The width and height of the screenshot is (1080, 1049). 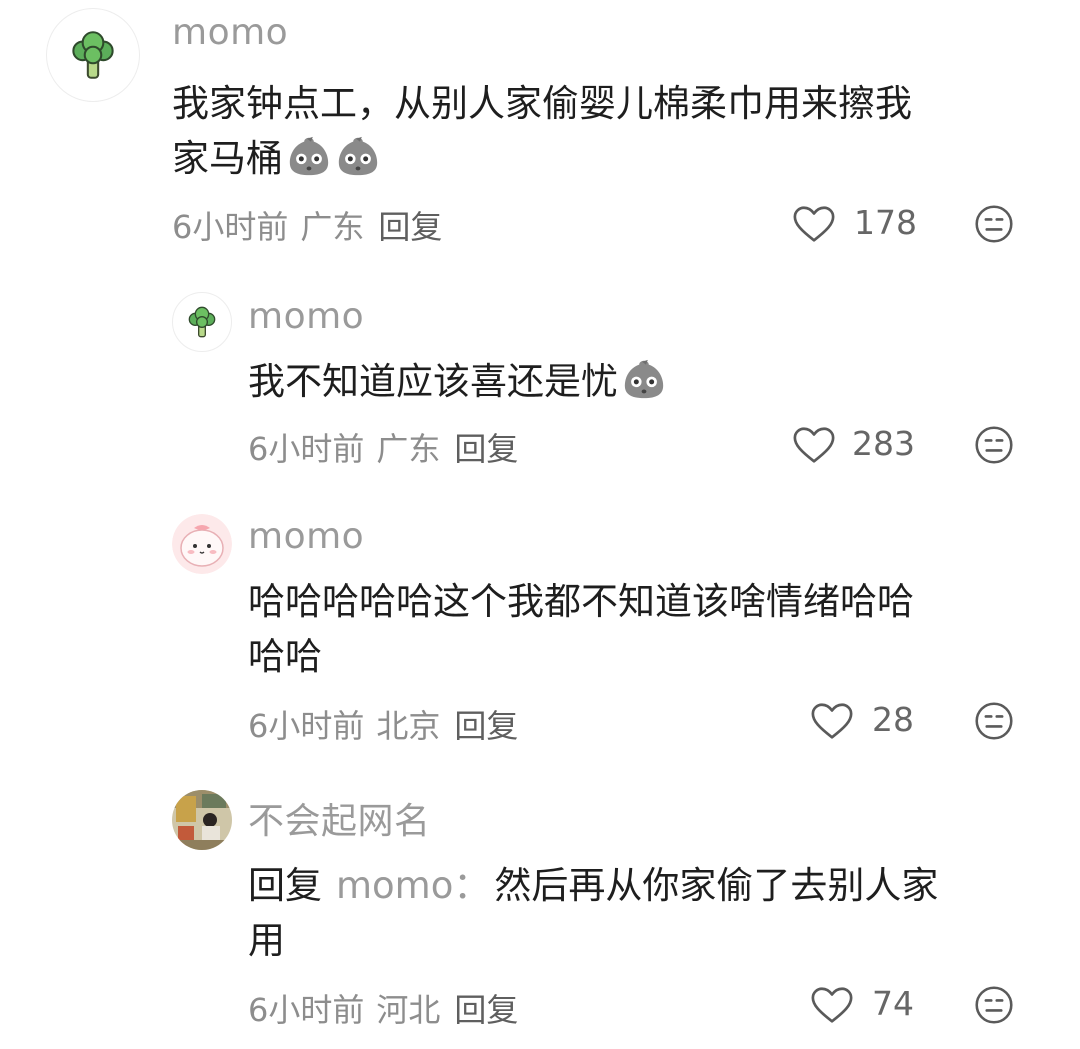 What do you see at coordinates (285, 885) in the screenshot?
I see `reply-prefix: 回复` at bounding box center [285, 885].